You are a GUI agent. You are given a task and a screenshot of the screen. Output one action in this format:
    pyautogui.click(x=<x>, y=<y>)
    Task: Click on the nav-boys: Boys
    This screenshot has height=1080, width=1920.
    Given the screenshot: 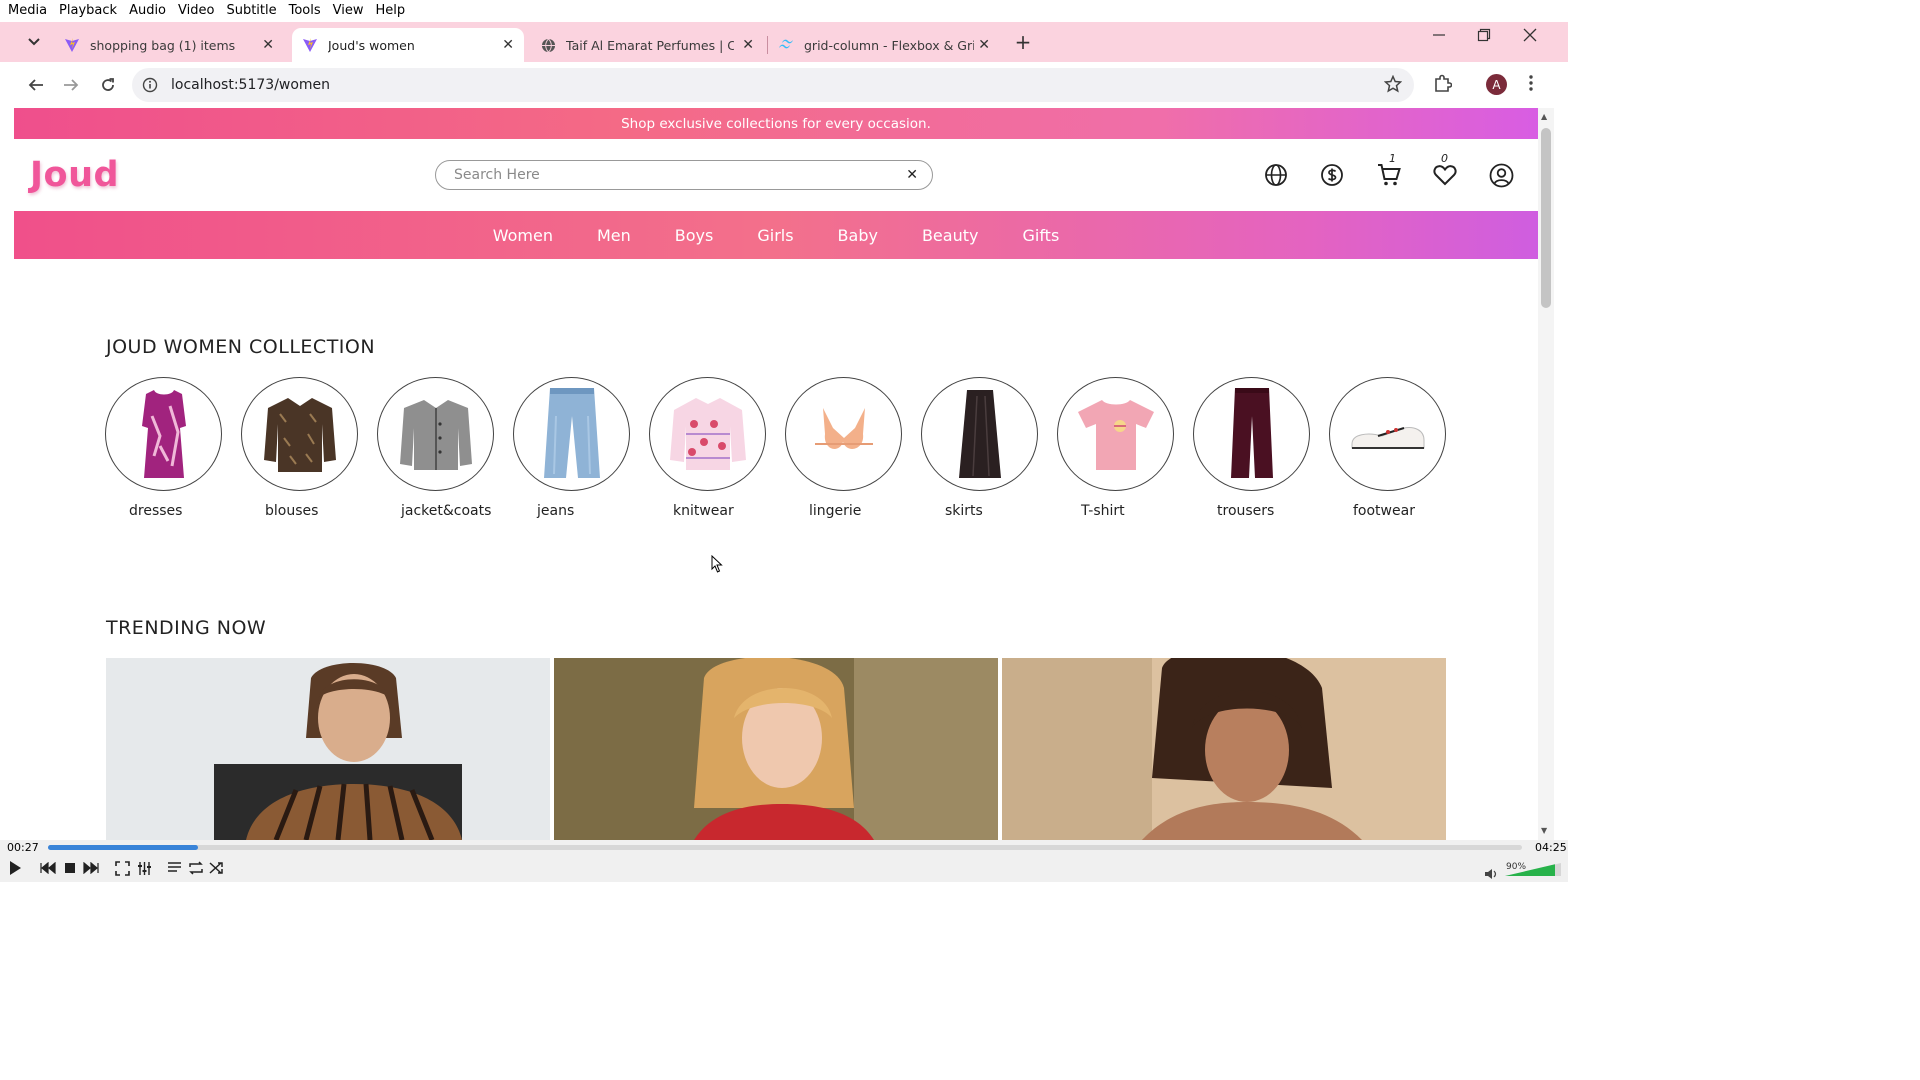 What is the action you would take?
    pyautogui.click(x=694, y=235)
    